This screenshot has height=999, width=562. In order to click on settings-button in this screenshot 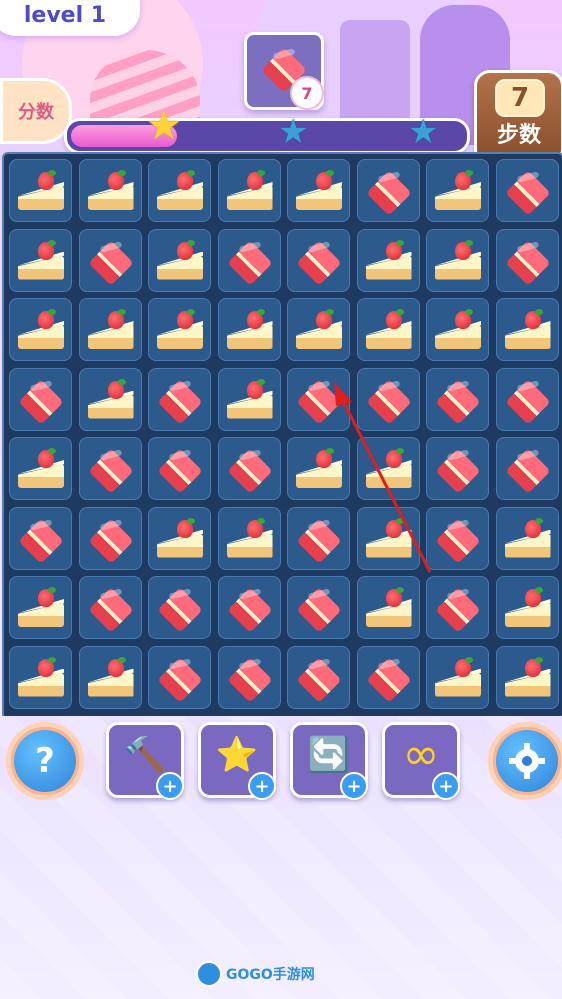, I will do `click(525, 761)`.